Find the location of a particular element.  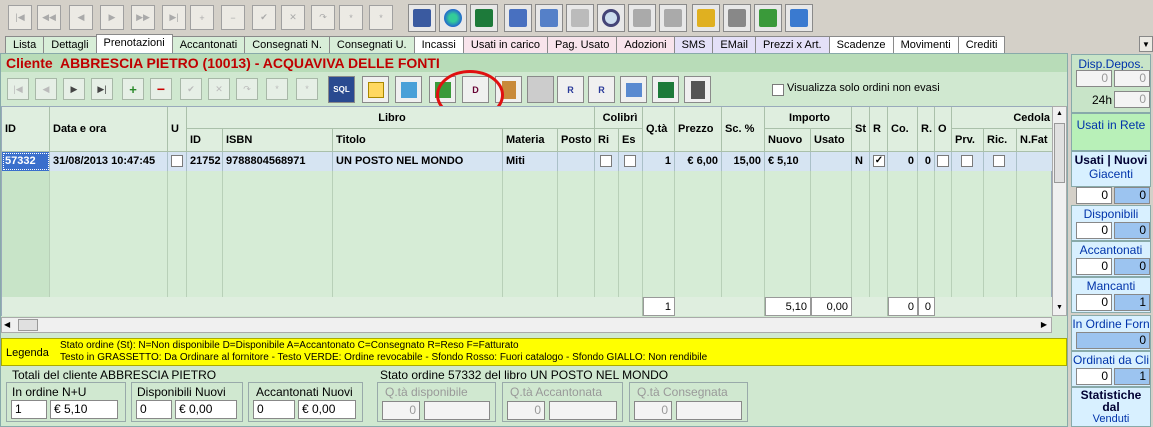

tab-email: EMail is located at coordinates (734, 44).